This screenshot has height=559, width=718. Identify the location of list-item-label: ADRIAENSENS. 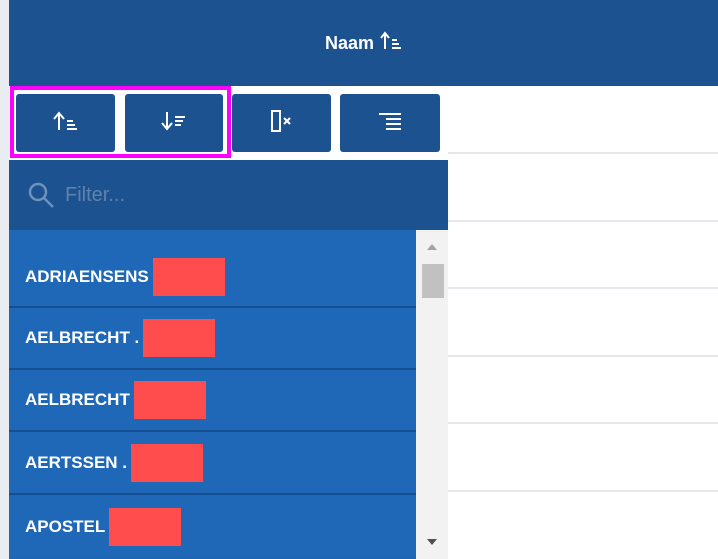
(87, 276).